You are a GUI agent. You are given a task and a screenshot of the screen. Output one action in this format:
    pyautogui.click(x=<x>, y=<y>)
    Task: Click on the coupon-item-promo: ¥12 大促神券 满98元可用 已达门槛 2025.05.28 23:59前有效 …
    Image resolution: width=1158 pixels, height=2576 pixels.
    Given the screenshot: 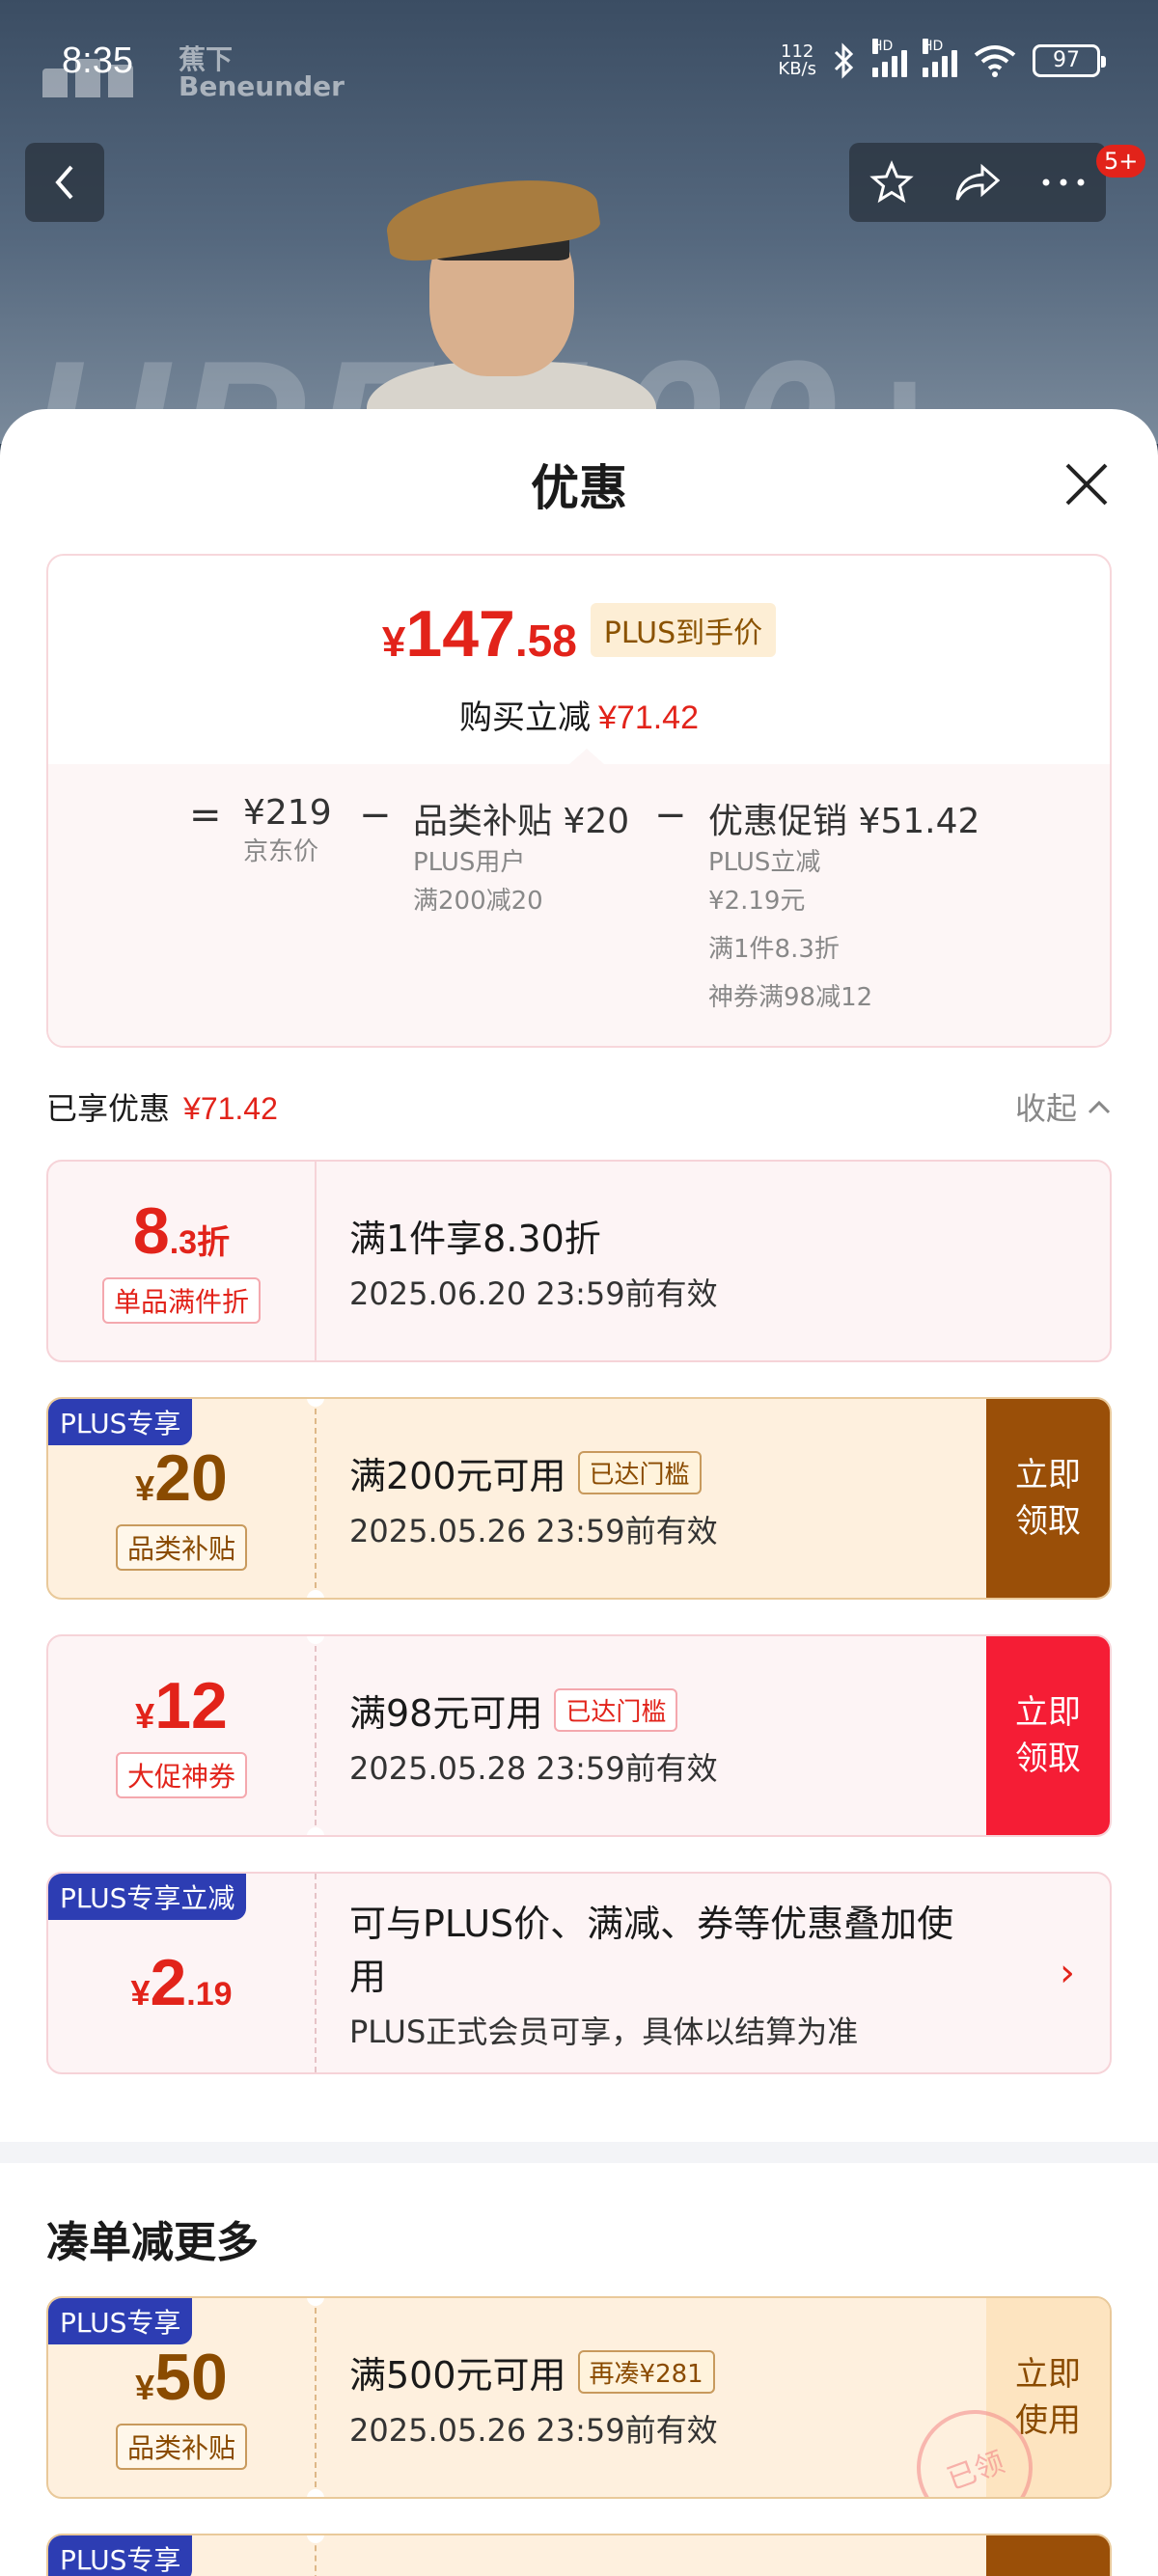 What is the action you would take?
    pyautogui.click(x=579, y=1735)
    